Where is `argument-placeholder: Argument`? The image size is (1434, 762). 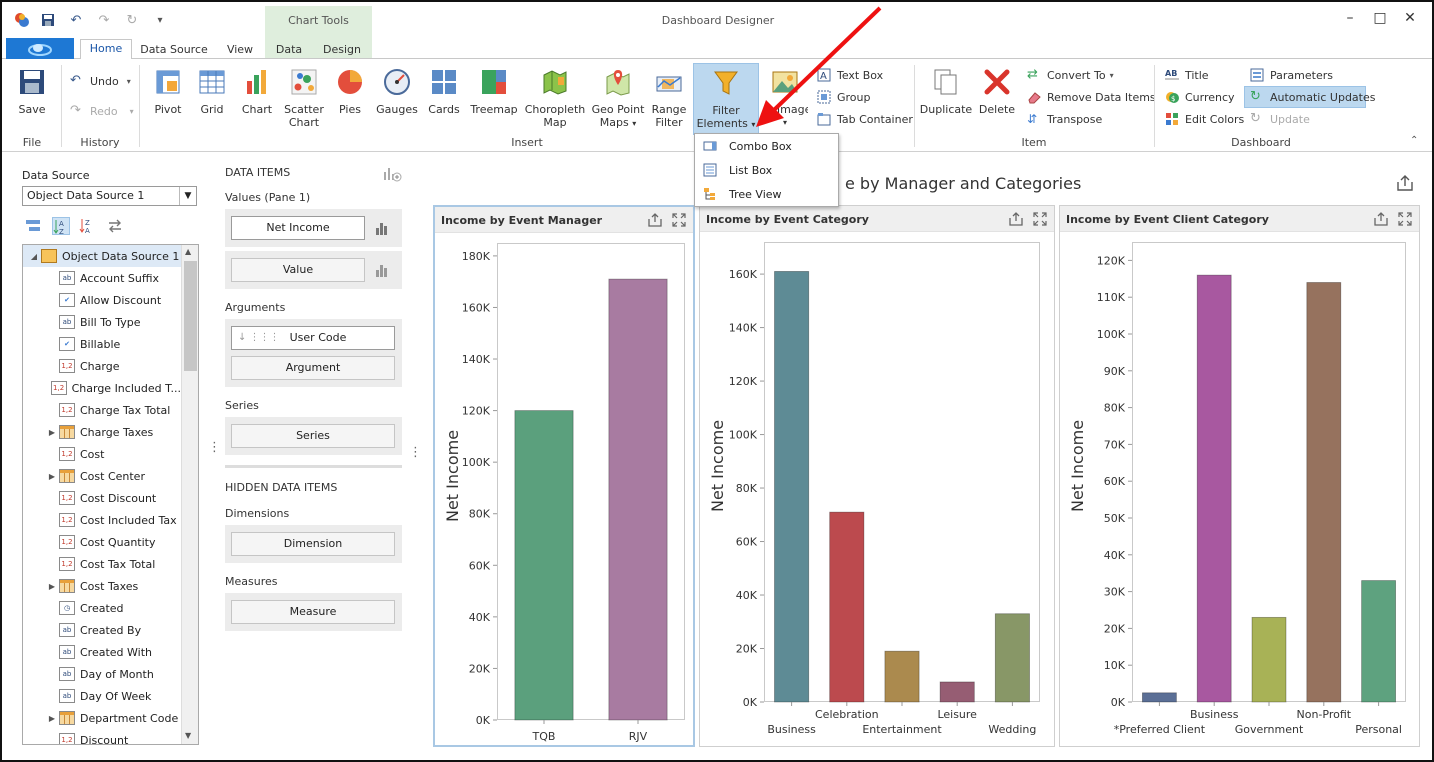
argument-placeholder: Argument is located at coordinates (313, 368).